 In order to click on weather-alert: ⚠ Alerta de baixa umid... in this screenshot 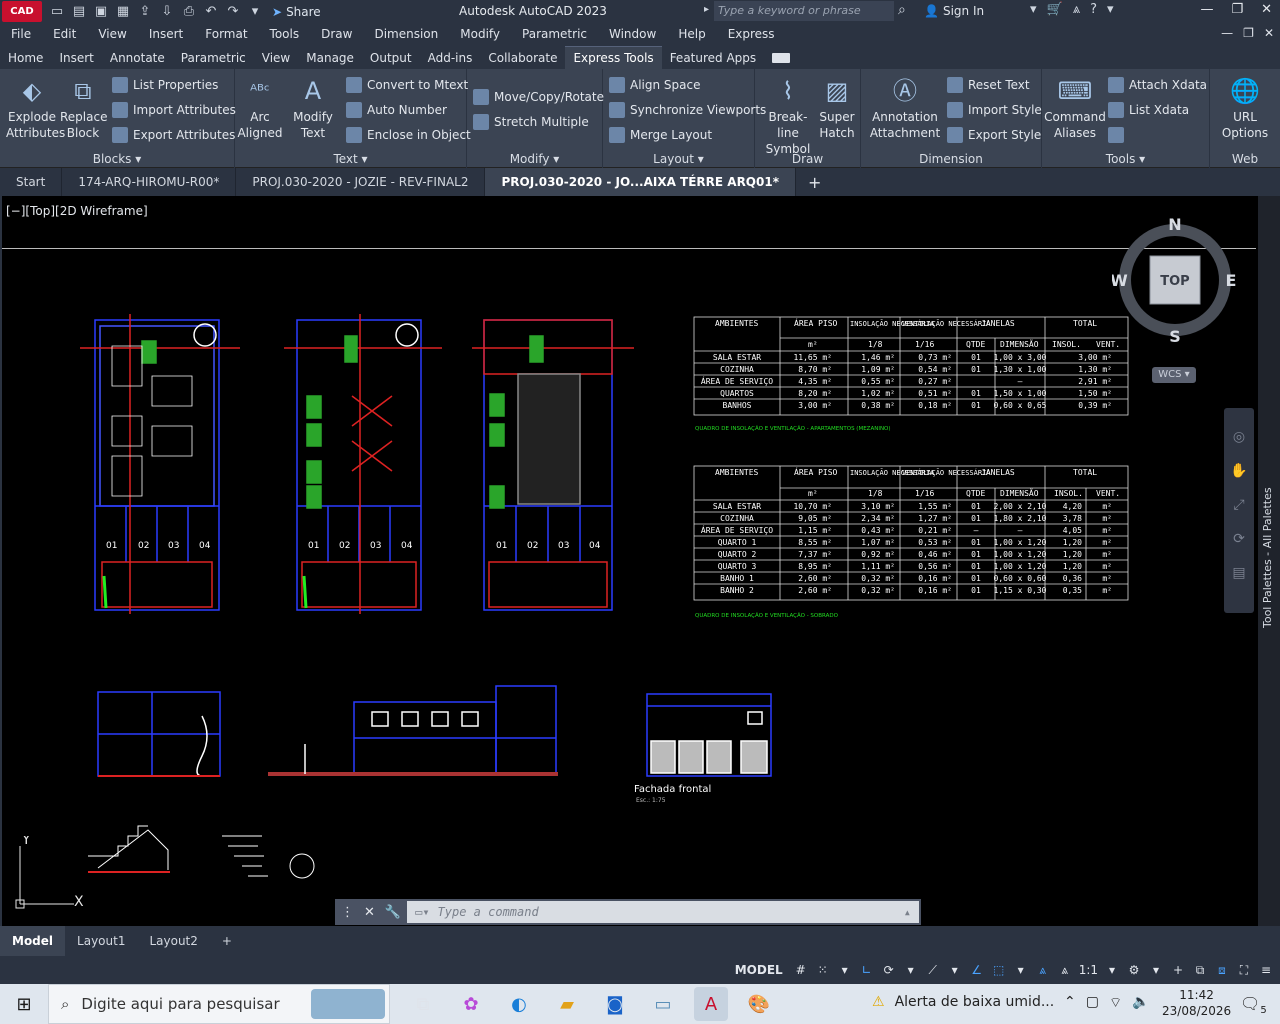, I will do `click(963, 1002)`.